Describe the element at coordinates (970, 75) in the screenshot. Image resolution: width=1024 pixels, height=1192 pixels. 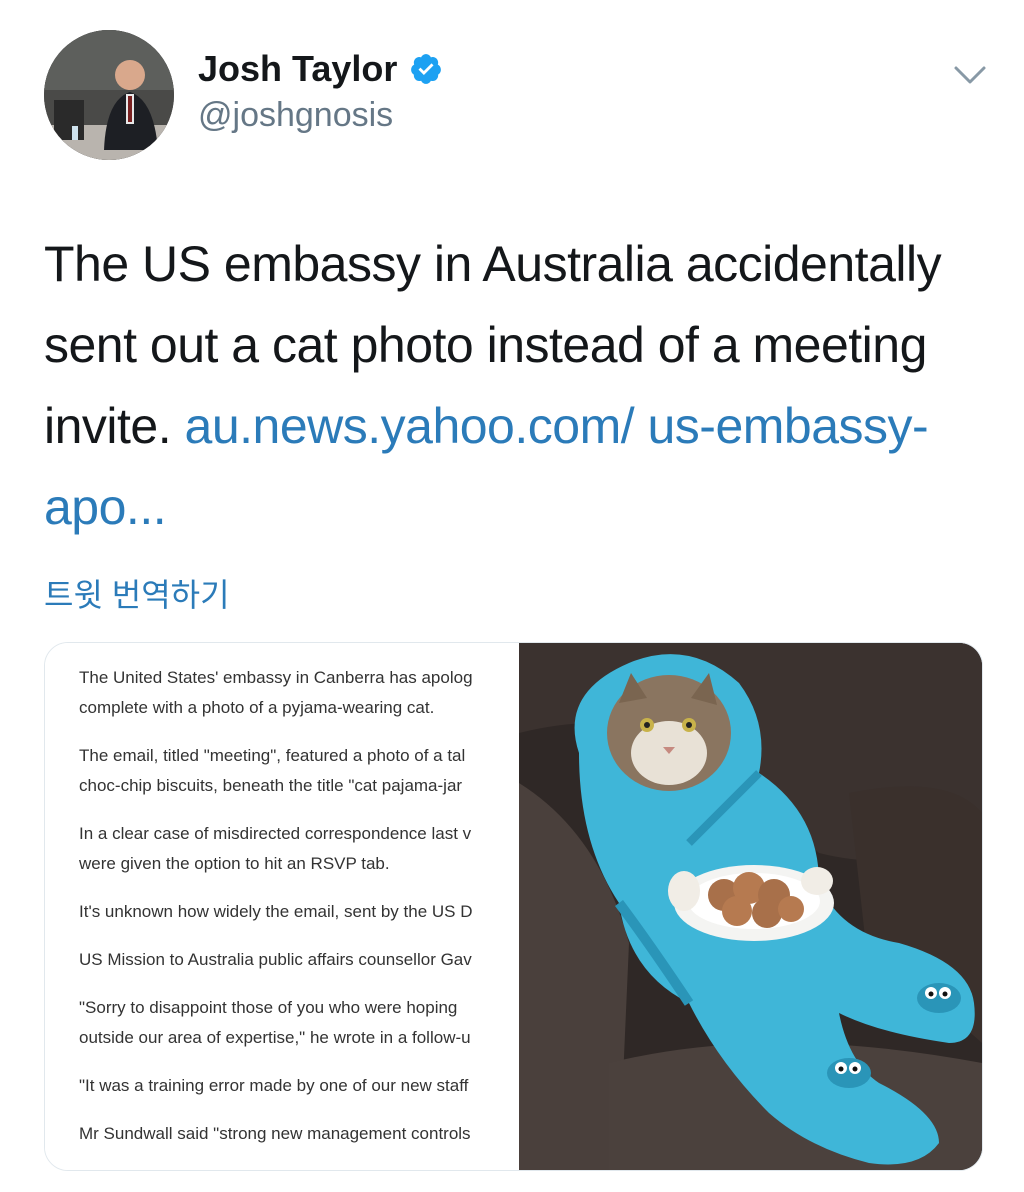
I see `chevron-down-icon` at that location.